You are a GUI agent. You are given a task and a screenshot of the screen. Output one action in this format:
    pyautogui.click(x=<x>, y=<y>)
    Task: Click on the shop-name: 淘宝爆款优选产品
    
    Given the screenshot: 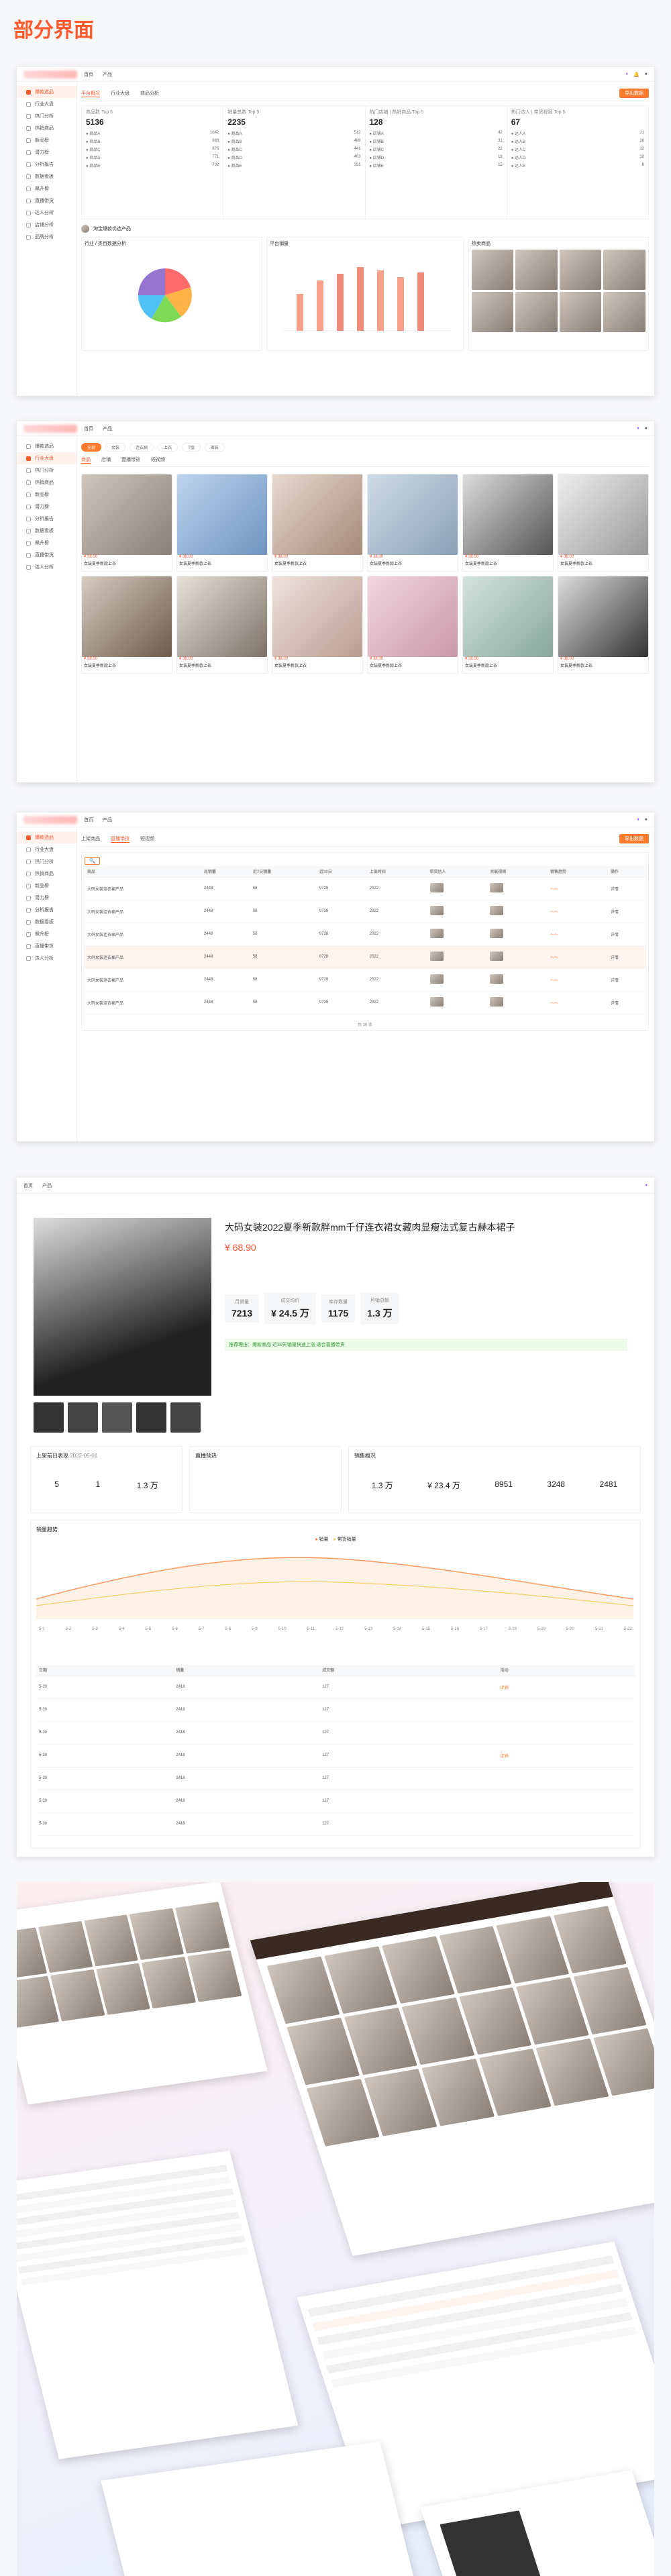 What is the action you would take?
    pyautogui.click(x=112, y=228)
    